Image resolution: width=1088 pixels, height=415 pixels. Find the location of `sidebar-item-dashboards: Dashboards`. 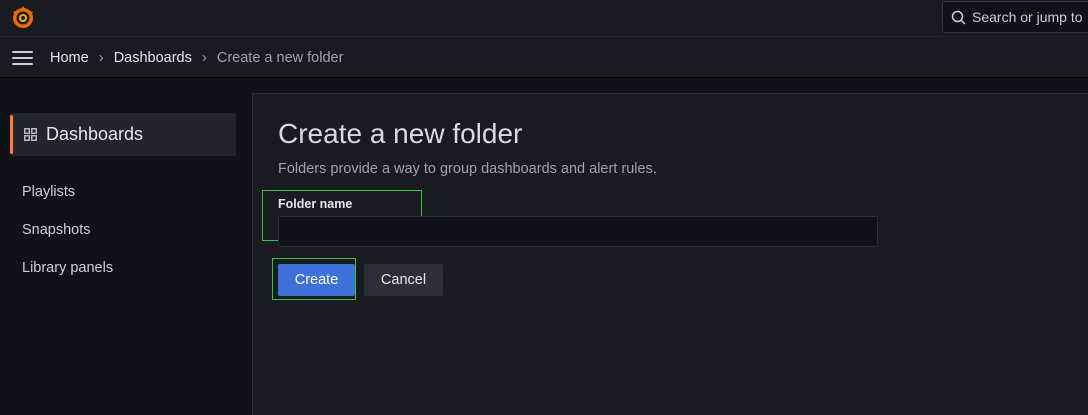

sidebar-item-dashboards: Dashboards is located at coordinates (123, 134).